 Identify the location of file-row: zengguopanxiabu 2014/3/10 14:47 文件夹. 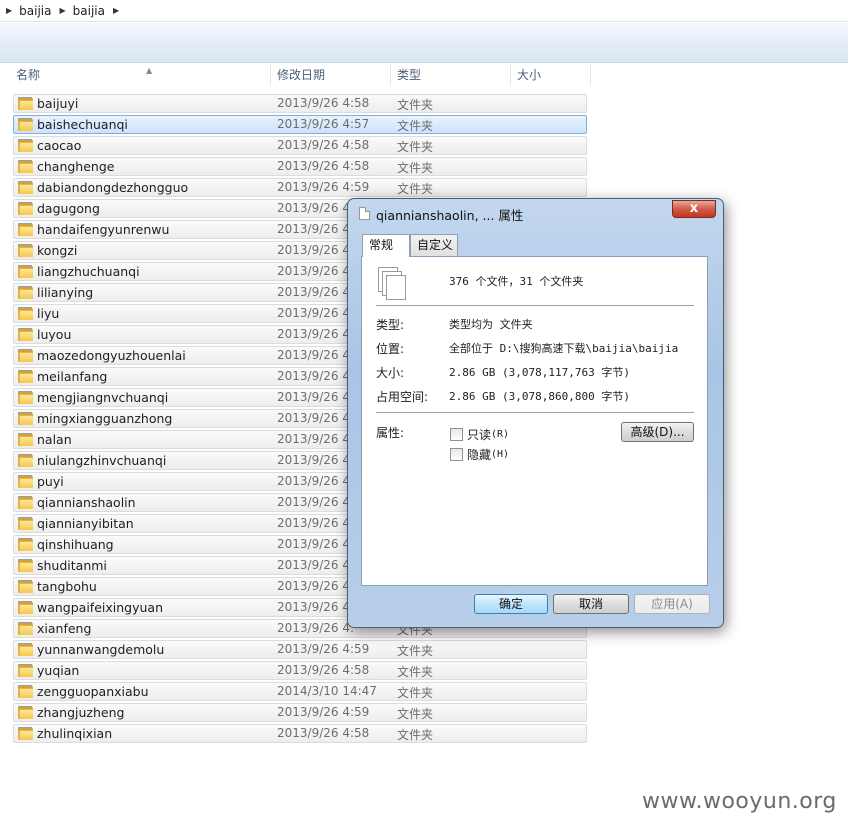
(300, 691).